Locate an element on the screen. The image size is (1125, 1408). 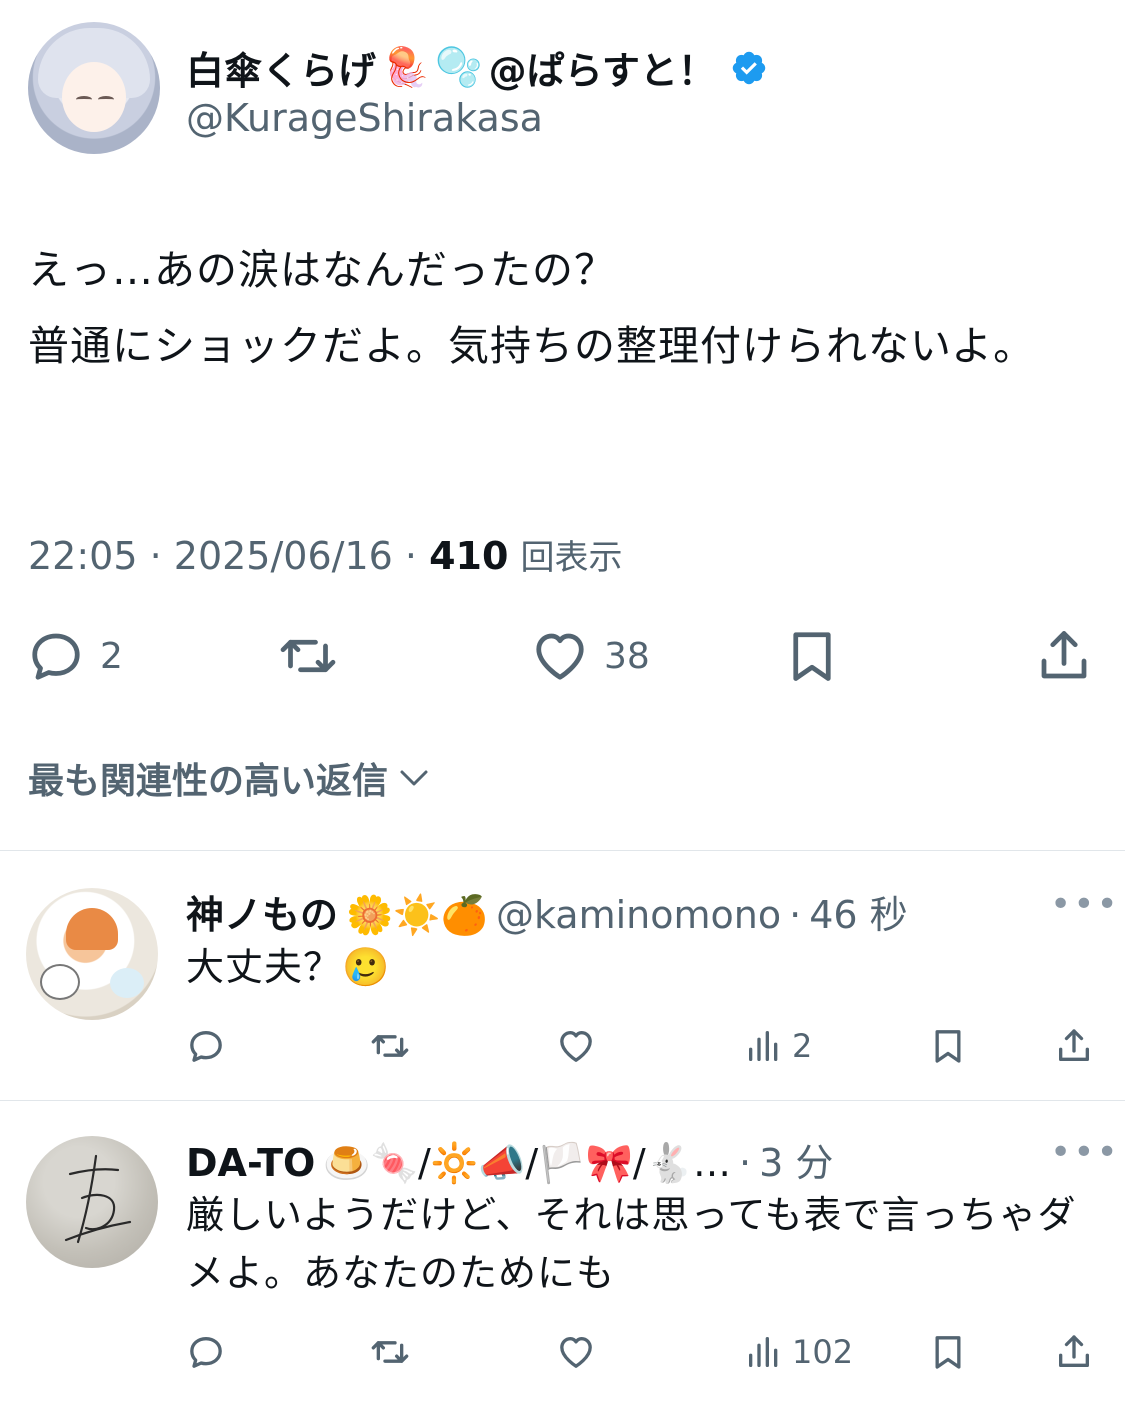
tweet-text: えっ…あの涙はなんだったの？ 普通にショックだよ。気持ちの整理付けられないよ。 is located at coordinates (532, 308).